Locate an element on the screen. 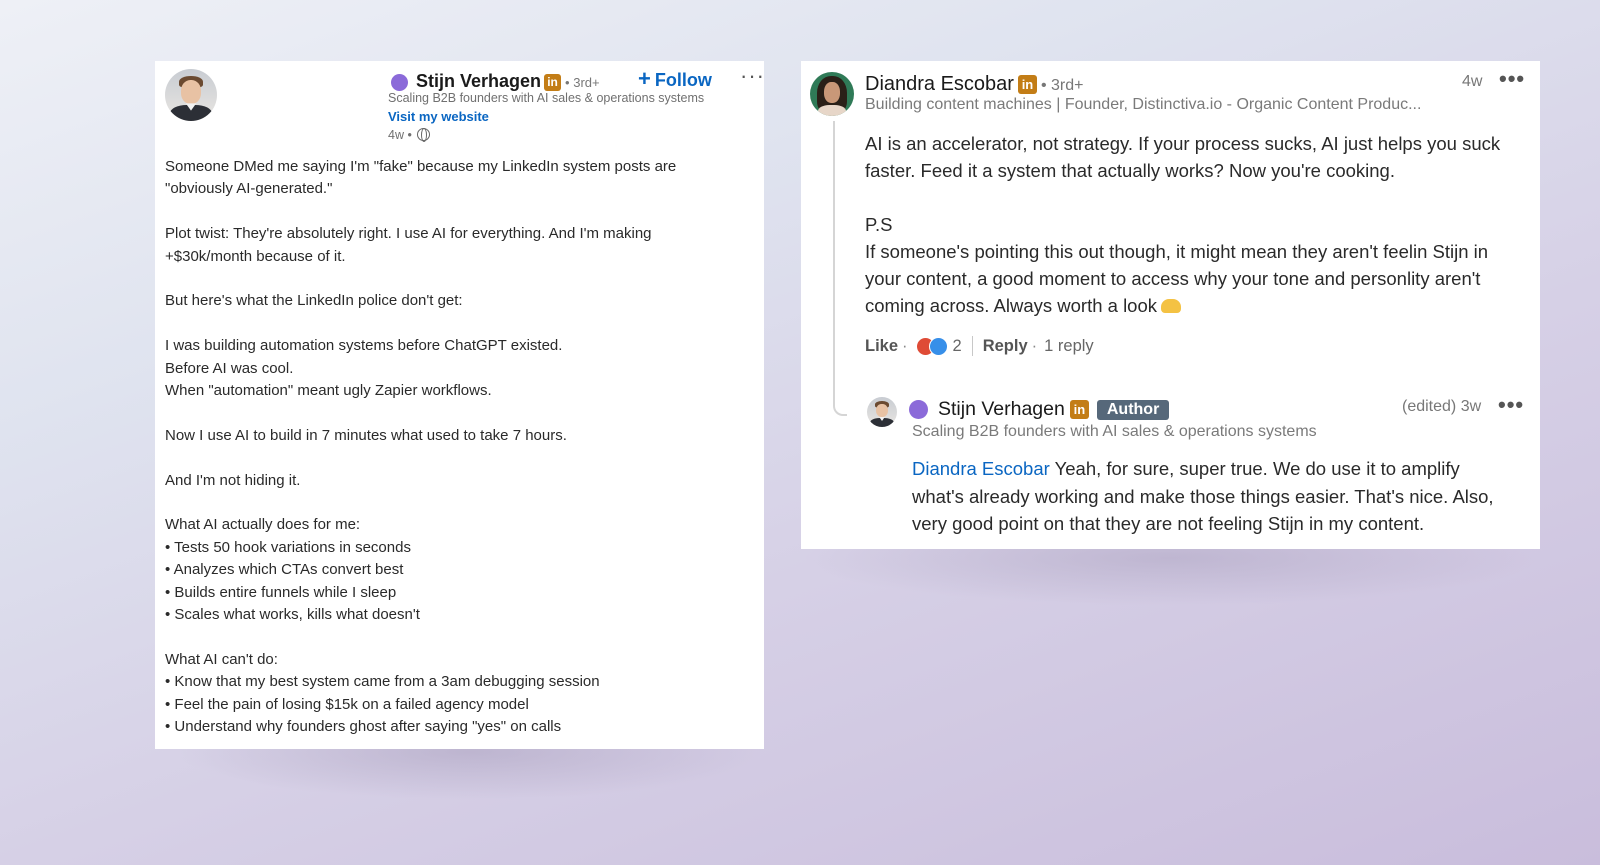  reply-author: Stijn Verhagen in Author is located at coordinates (1039, 409).